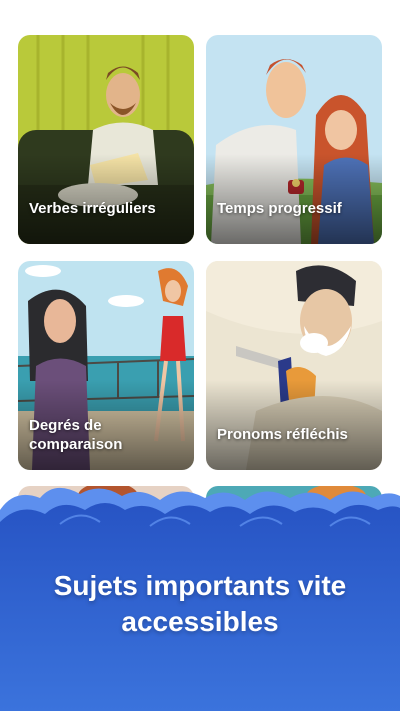 The width and height of the screenshot is (400, 711). What do you see at coordinates (106, 139) in the screenshot?
I see `topic-card-irregular-verbs: Verbes irréguliers` at bounding box center [106, 139].